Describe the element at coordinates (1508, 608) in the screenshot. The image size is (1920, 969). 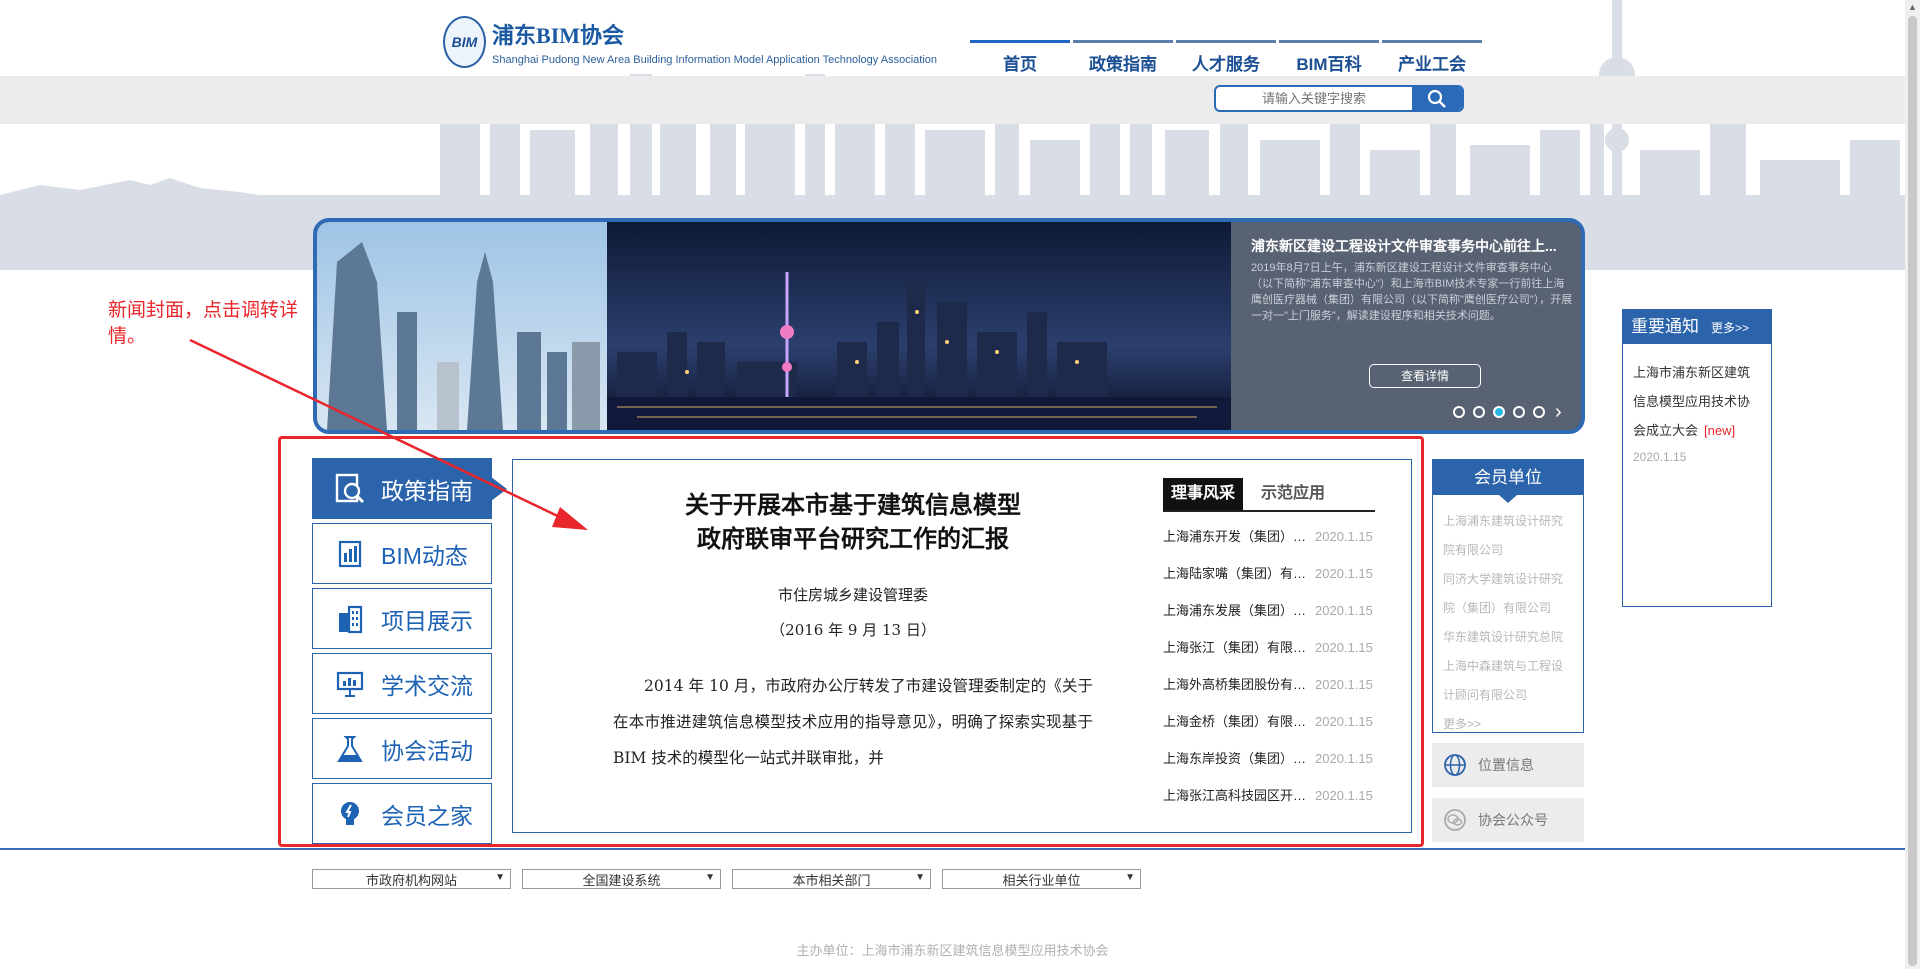
I see `member-item: 院（集团）有限公司` at that location.